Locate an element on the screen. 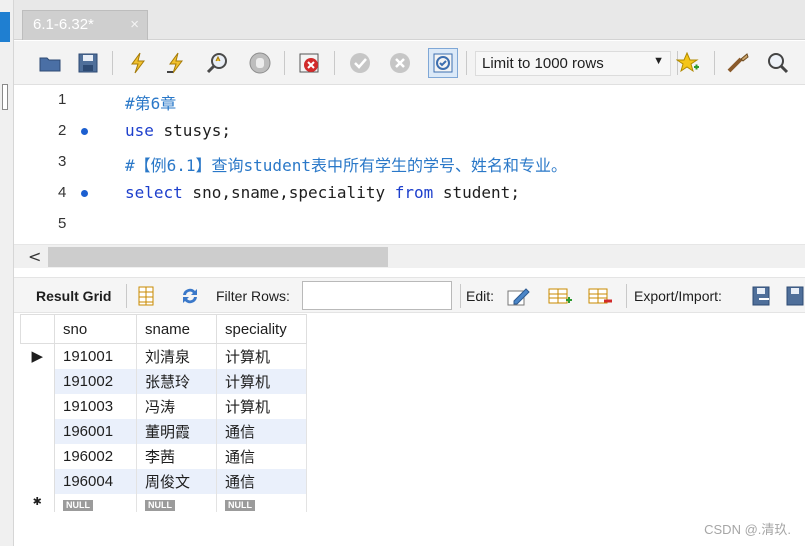  table-cell: 196002 is located at coordinates (95, 456).